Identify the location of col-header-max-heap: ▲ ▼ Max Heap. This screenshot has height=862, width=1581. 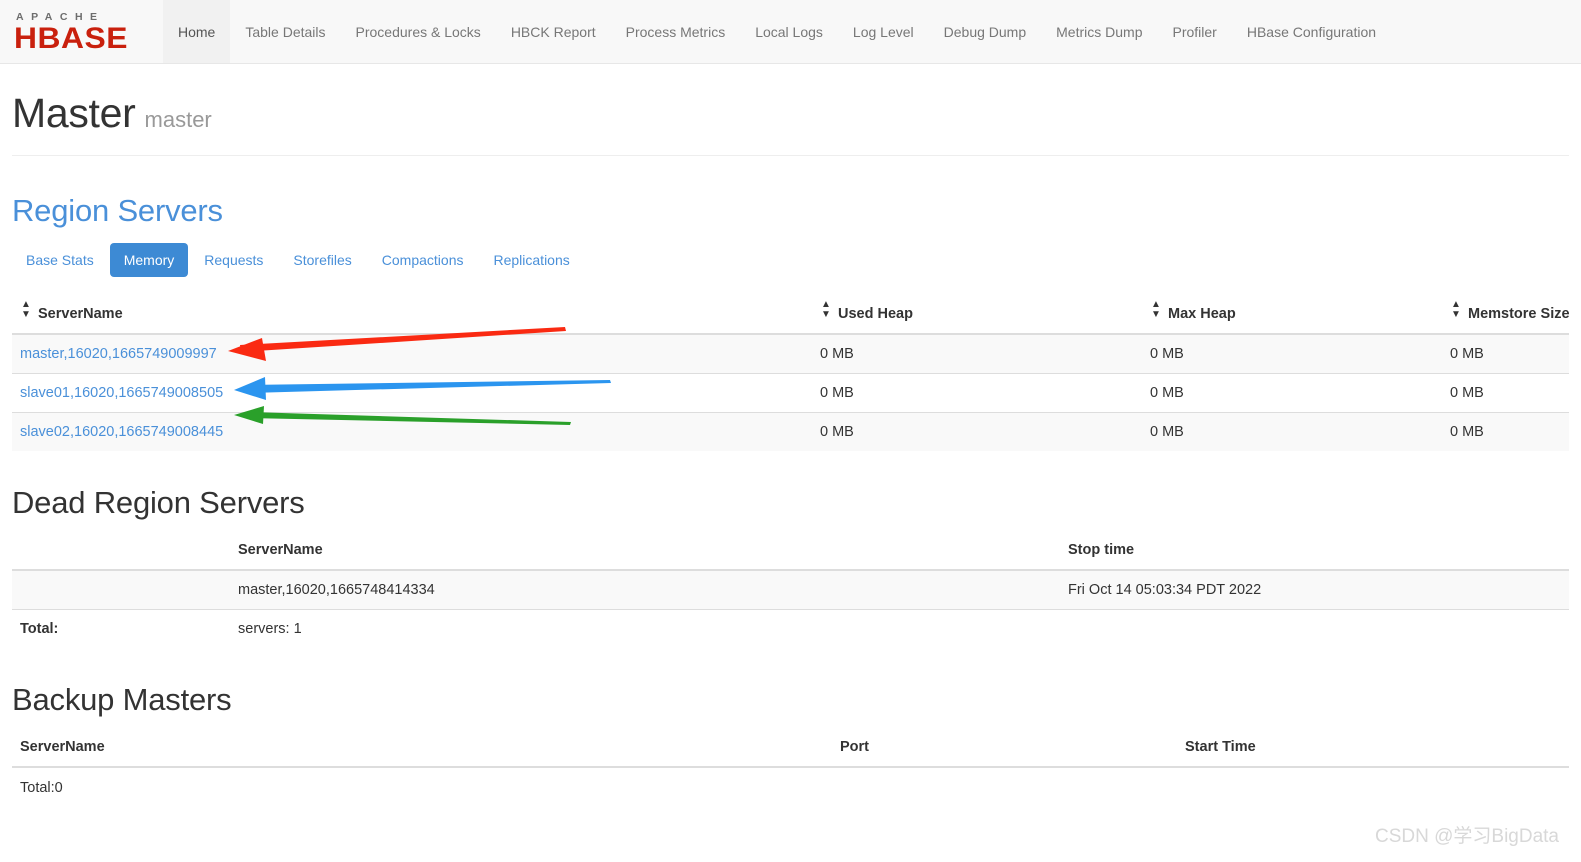
(1292, 312).